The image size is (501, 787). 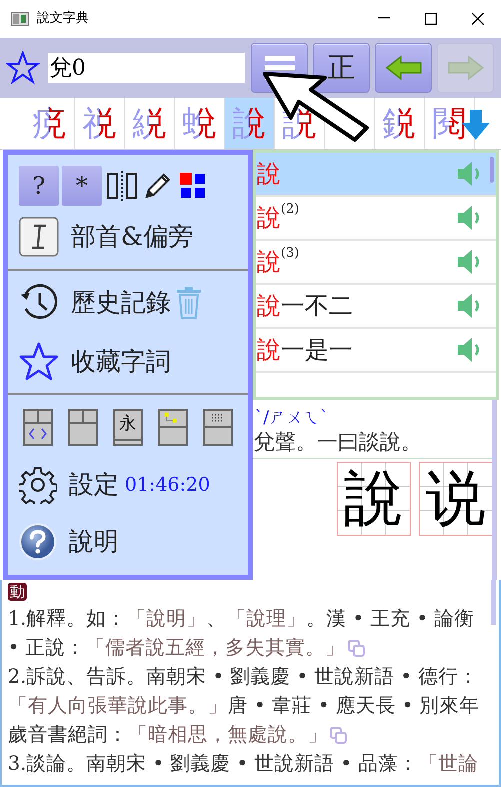 What do you see at coordinates (94, 542) in the screenshot?
I see `menu-item-label: 說明` at bounding box center [94, 542].